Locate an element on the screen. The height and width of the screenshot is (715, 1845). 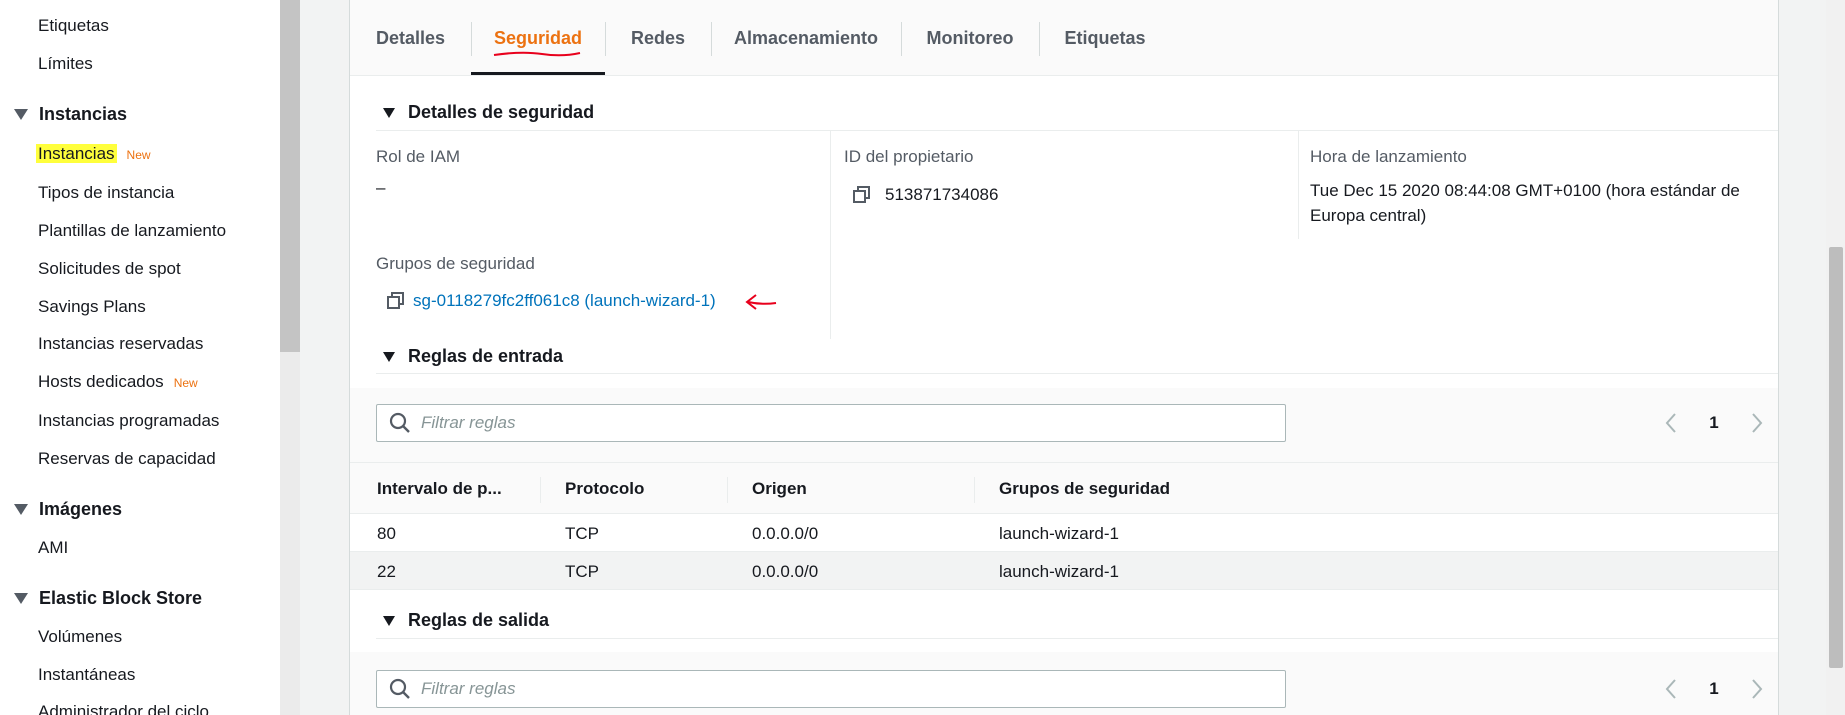
column-header: Grupos de seguridad is located at coordinates (1084, 489).